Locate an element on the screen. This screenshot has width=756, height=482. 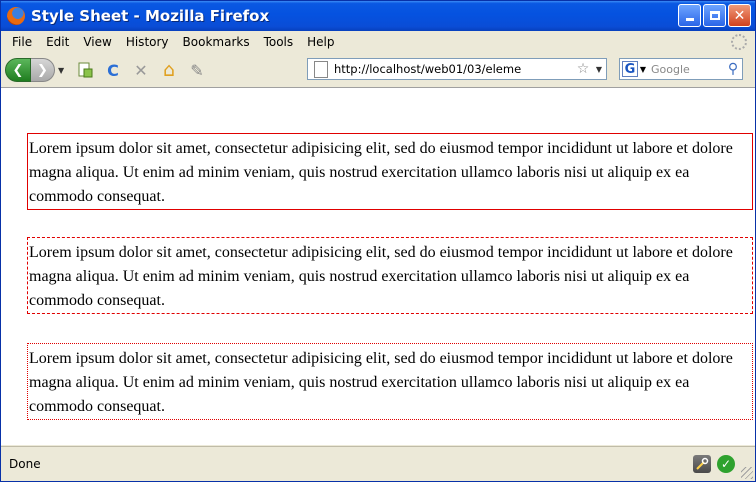
forward-arrow-icon: ❯ is located at coordinates (42, 70).